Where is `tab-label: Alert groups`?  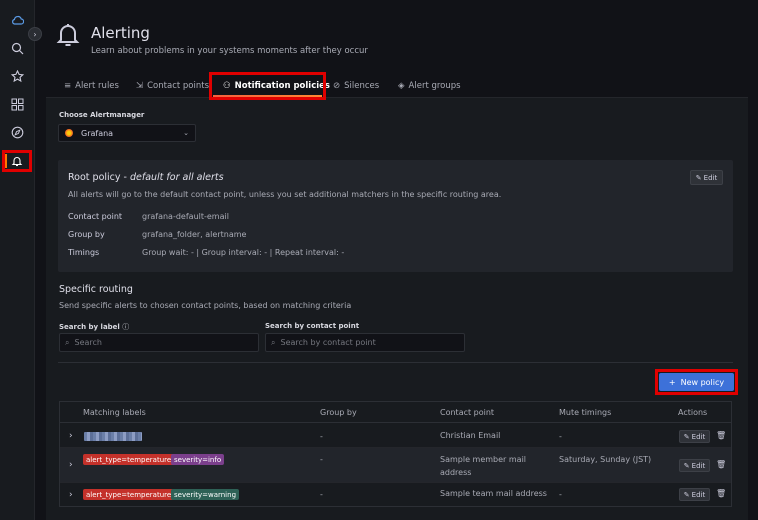
tab-label: Alert groups is located at coordinates (434, 86).